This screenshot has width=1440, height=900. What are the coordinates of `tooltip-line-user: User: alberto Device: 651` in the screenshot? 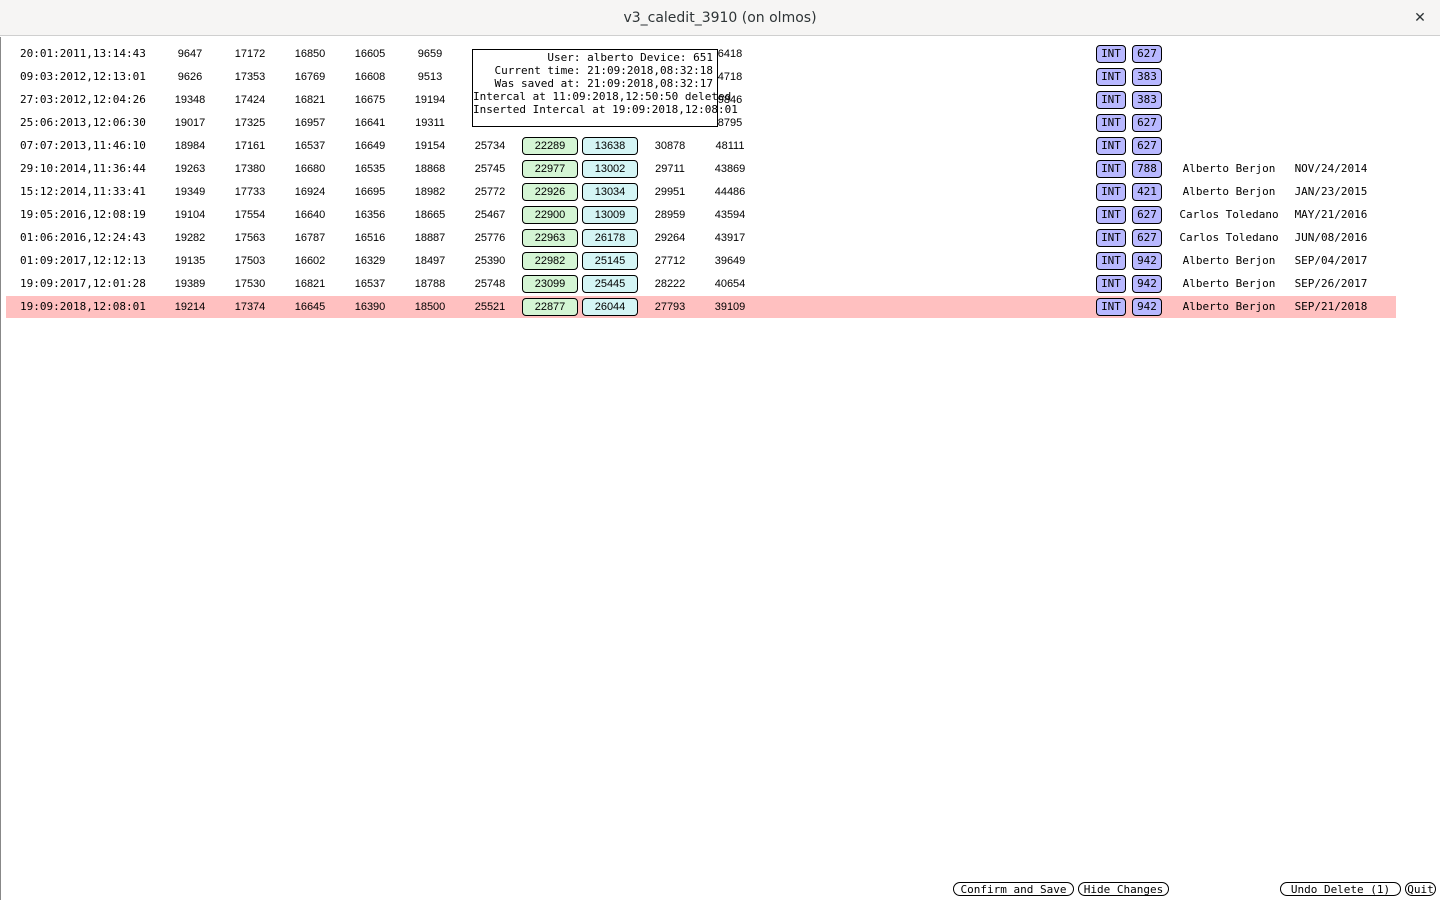 It's located at (630, 57).